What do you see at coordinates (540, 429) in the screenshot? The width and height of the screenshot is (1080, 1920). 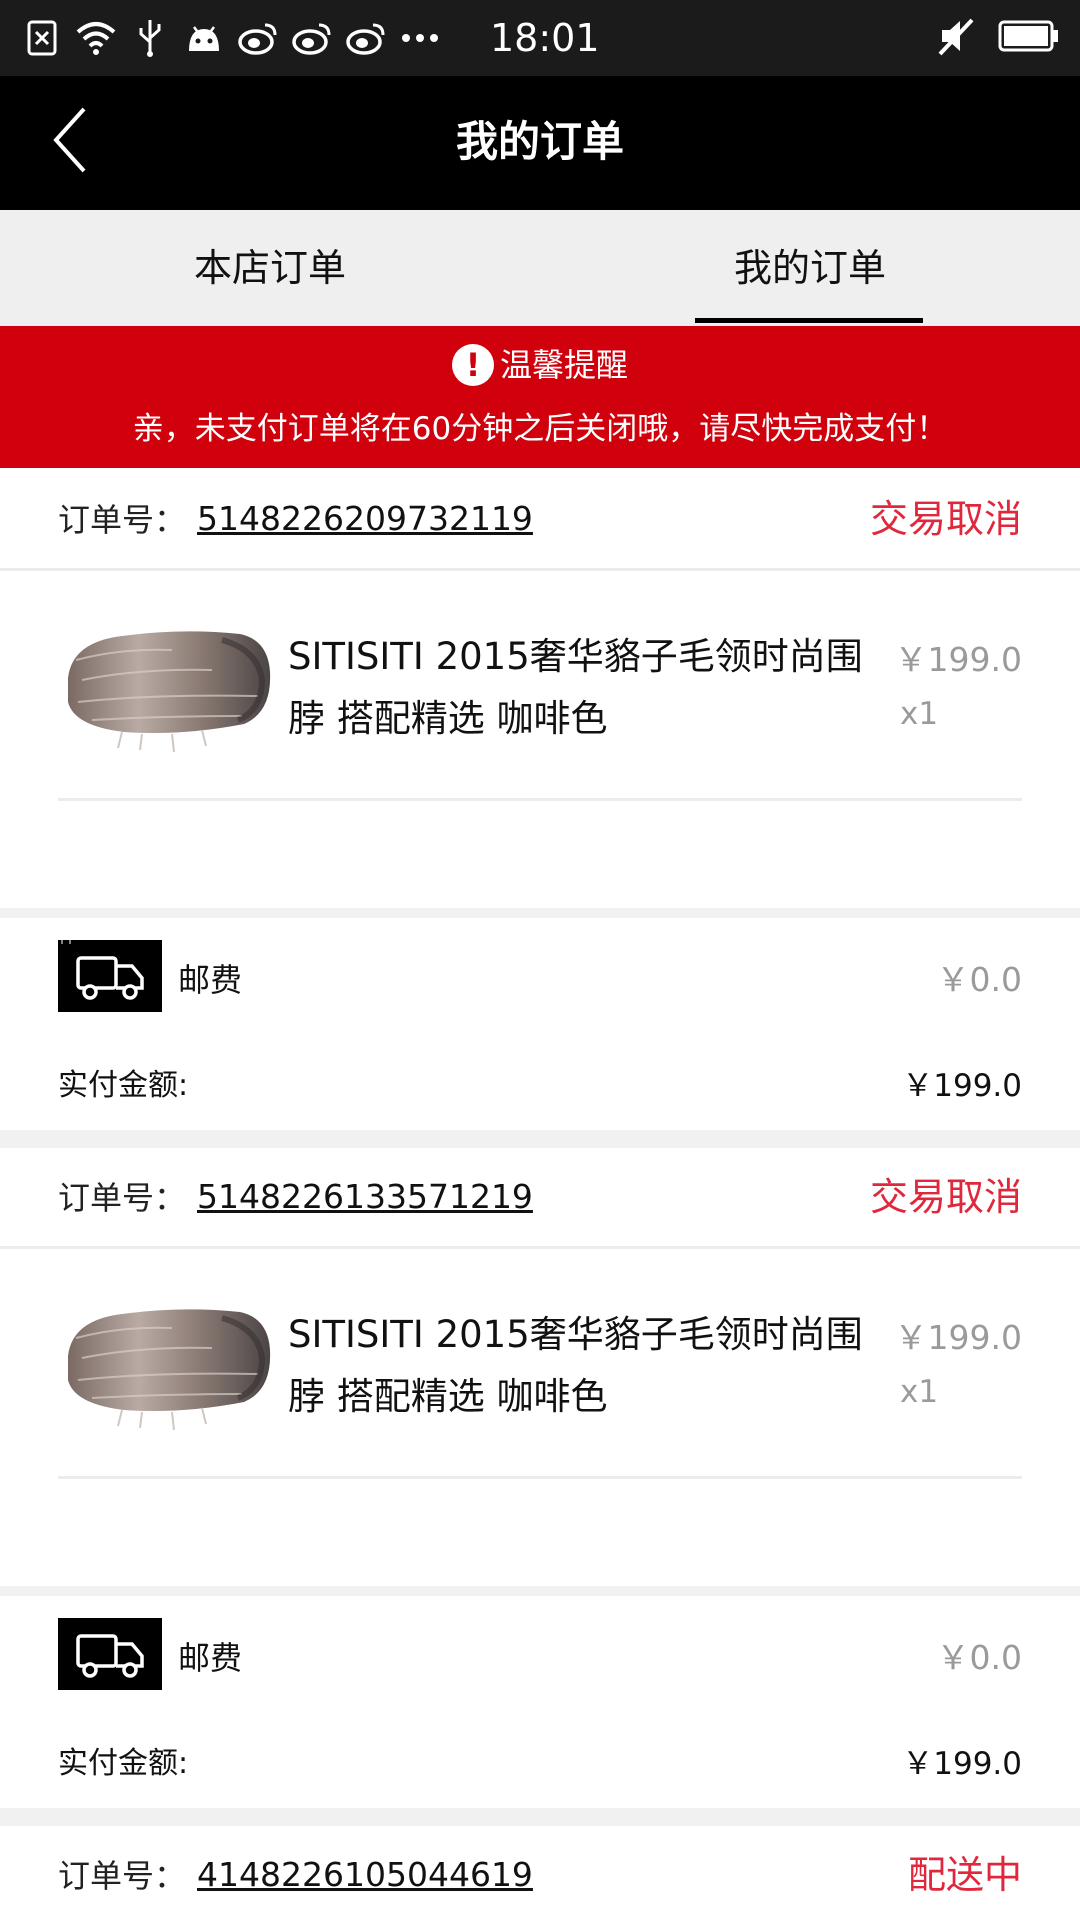 I see `reminder-message: 亲，未支付订单将在60分钟之后关闭哦，请尽快完成支付！` at bounding box center [540, 429].